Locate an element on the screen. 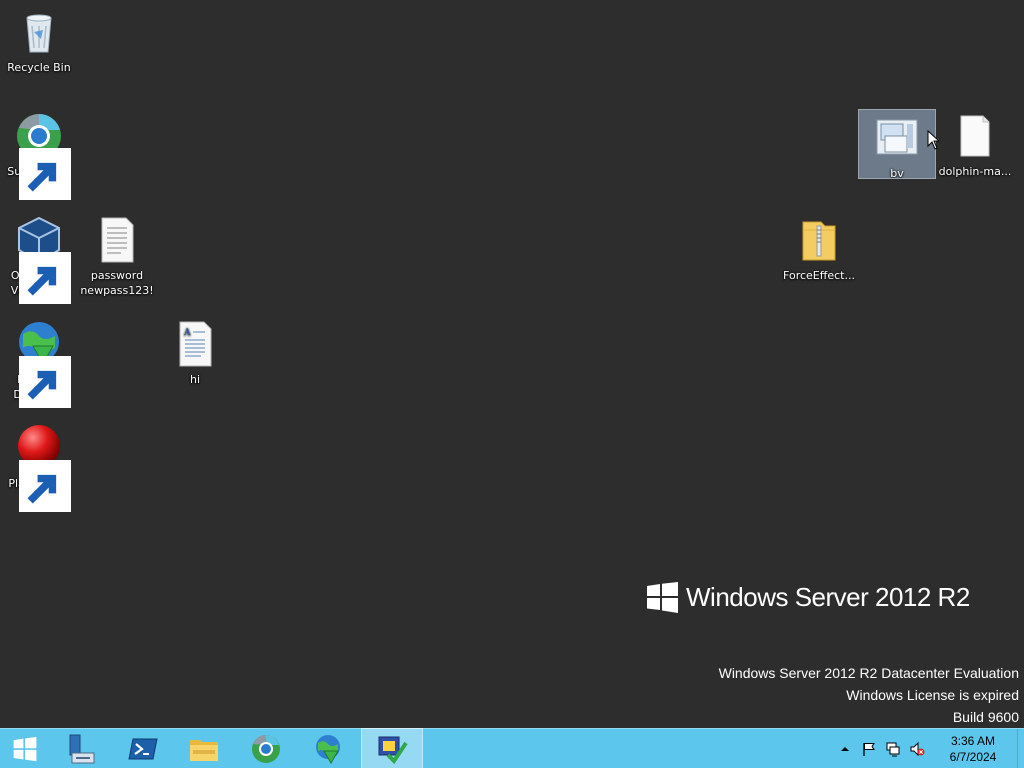 The height and width of the screenshot is (768, 1024). action-center-button is located at coordinates (869, 749).